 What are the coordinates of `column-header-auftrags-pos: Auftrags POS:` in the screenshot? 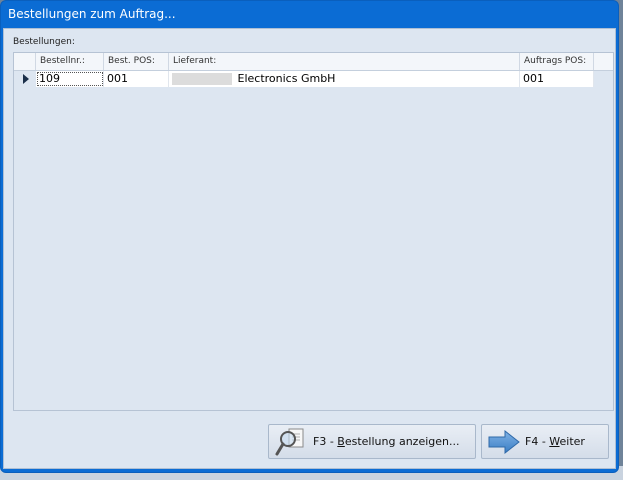 It's located at (557, 61).